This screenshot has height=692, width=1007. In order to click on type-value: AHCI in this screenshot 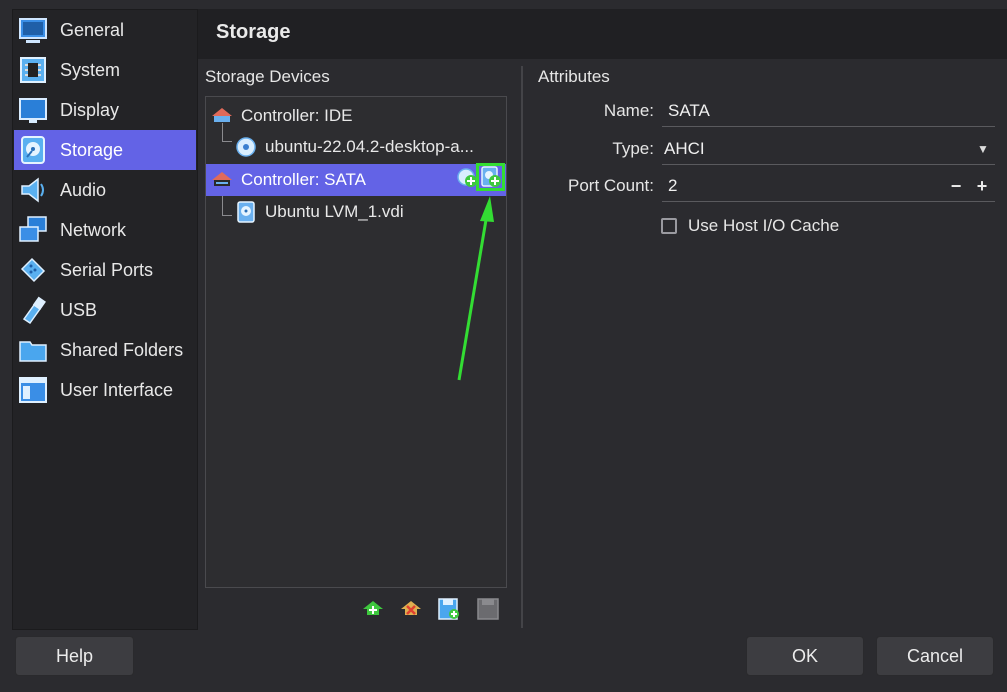, I will do `click(684, 148)`.